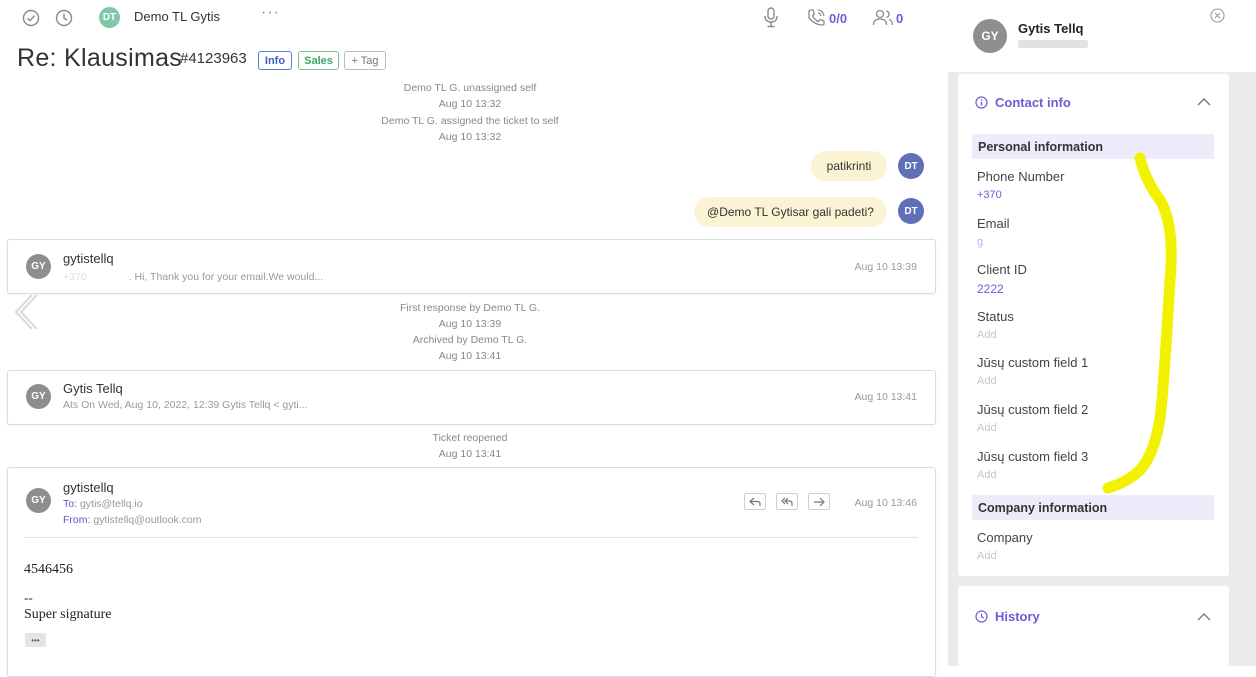 The width and height of the screenshot is (1256, 677). What do you see at coordinates (990, 36) in the screenshot?
I see `contact-avatar: GY` at bounding box center [990, 36].